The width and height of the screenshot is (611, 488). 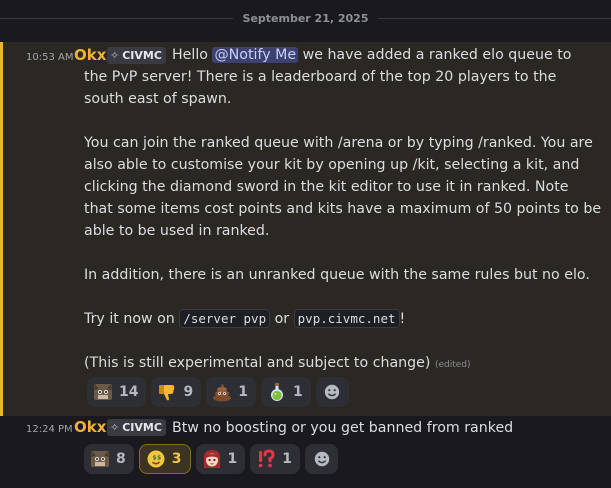 I want to click on thumbs-down-emoji-icon, so click(x=167, y=392).